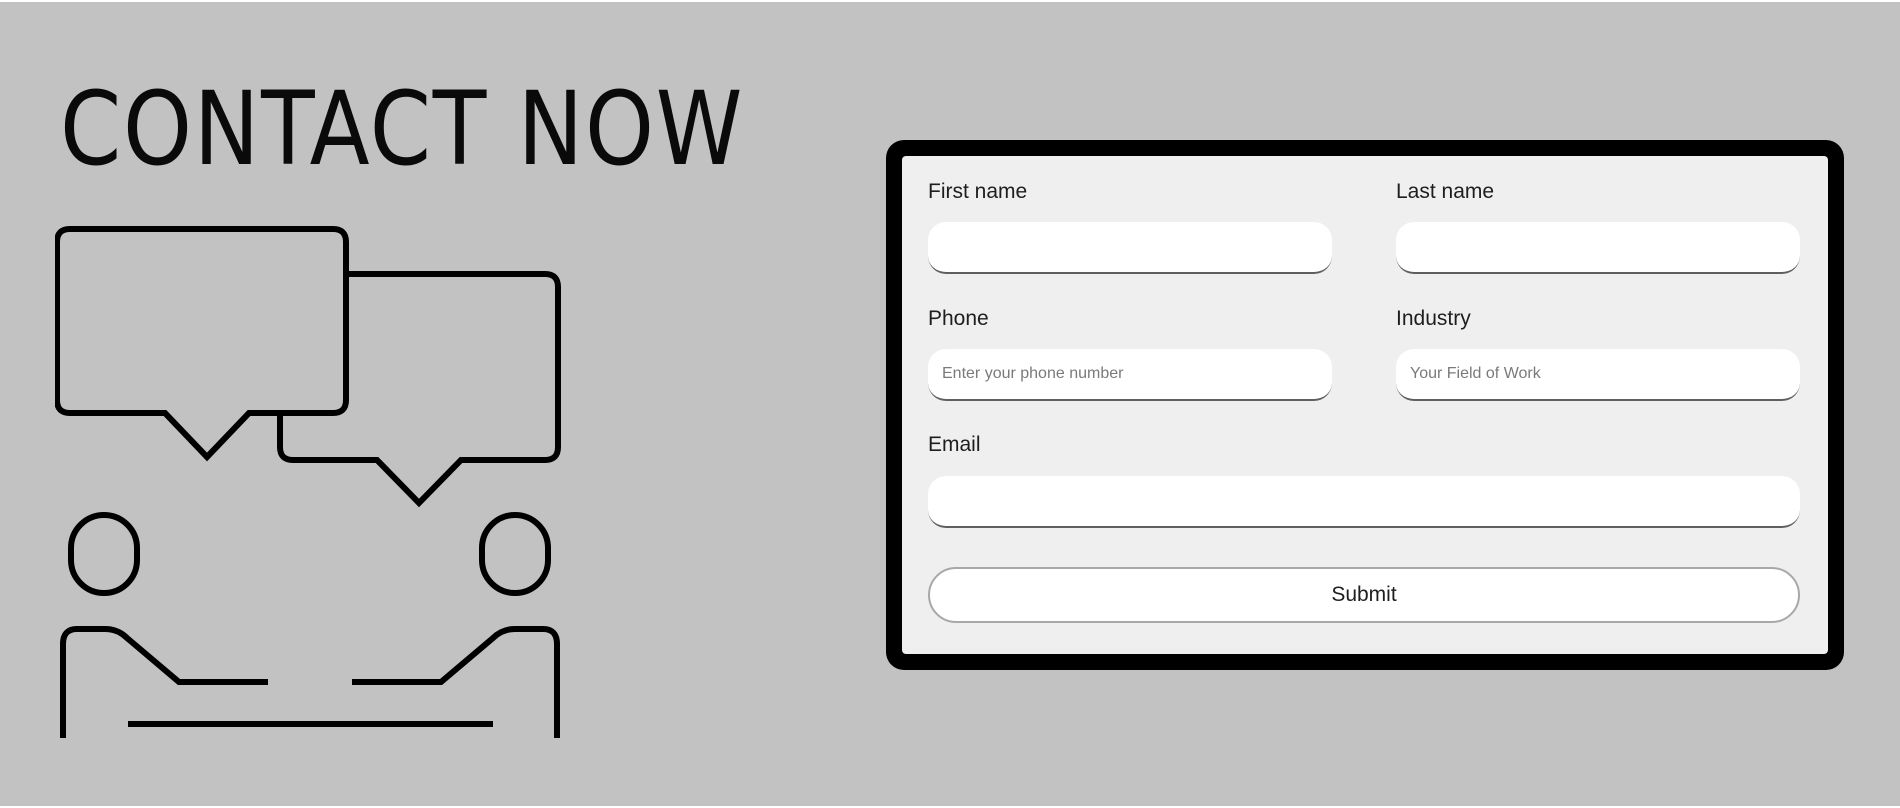 The width and height of the screenshot is (1900, 808). What do you see at coordinates (515, 554) in the screenshot?
I see `person-right-head` at bounding box center [515, 554].